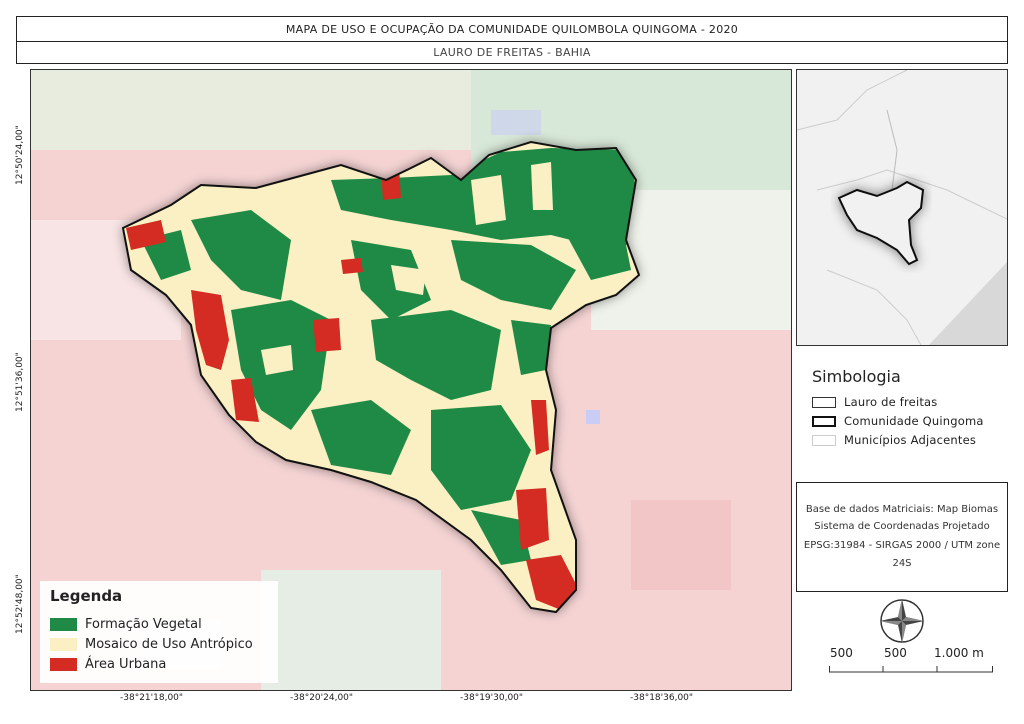  I want to click on north-arrow-icon, so click(902, 621).